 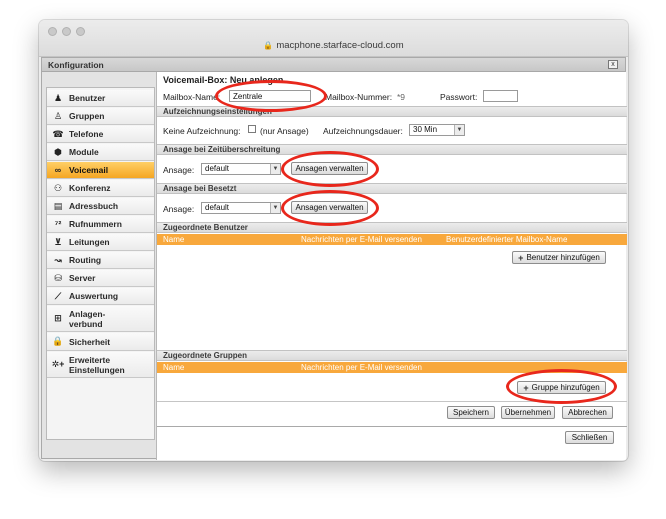 I want to click on phone-icon: ☎, so click(x=58, y=133).